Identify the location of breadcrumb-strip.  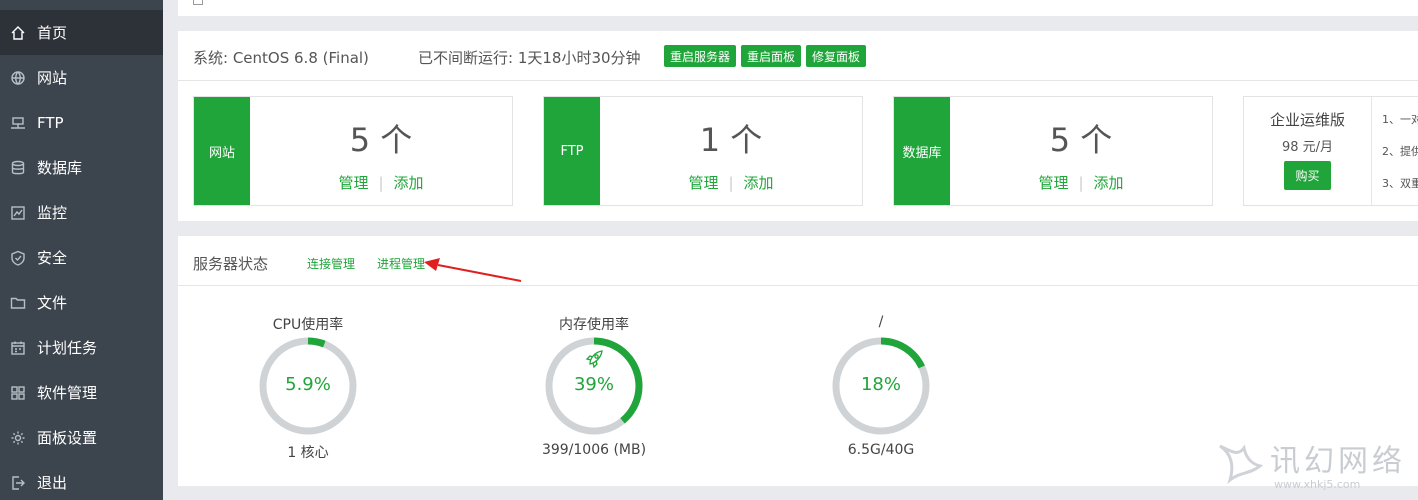
(798, 8).